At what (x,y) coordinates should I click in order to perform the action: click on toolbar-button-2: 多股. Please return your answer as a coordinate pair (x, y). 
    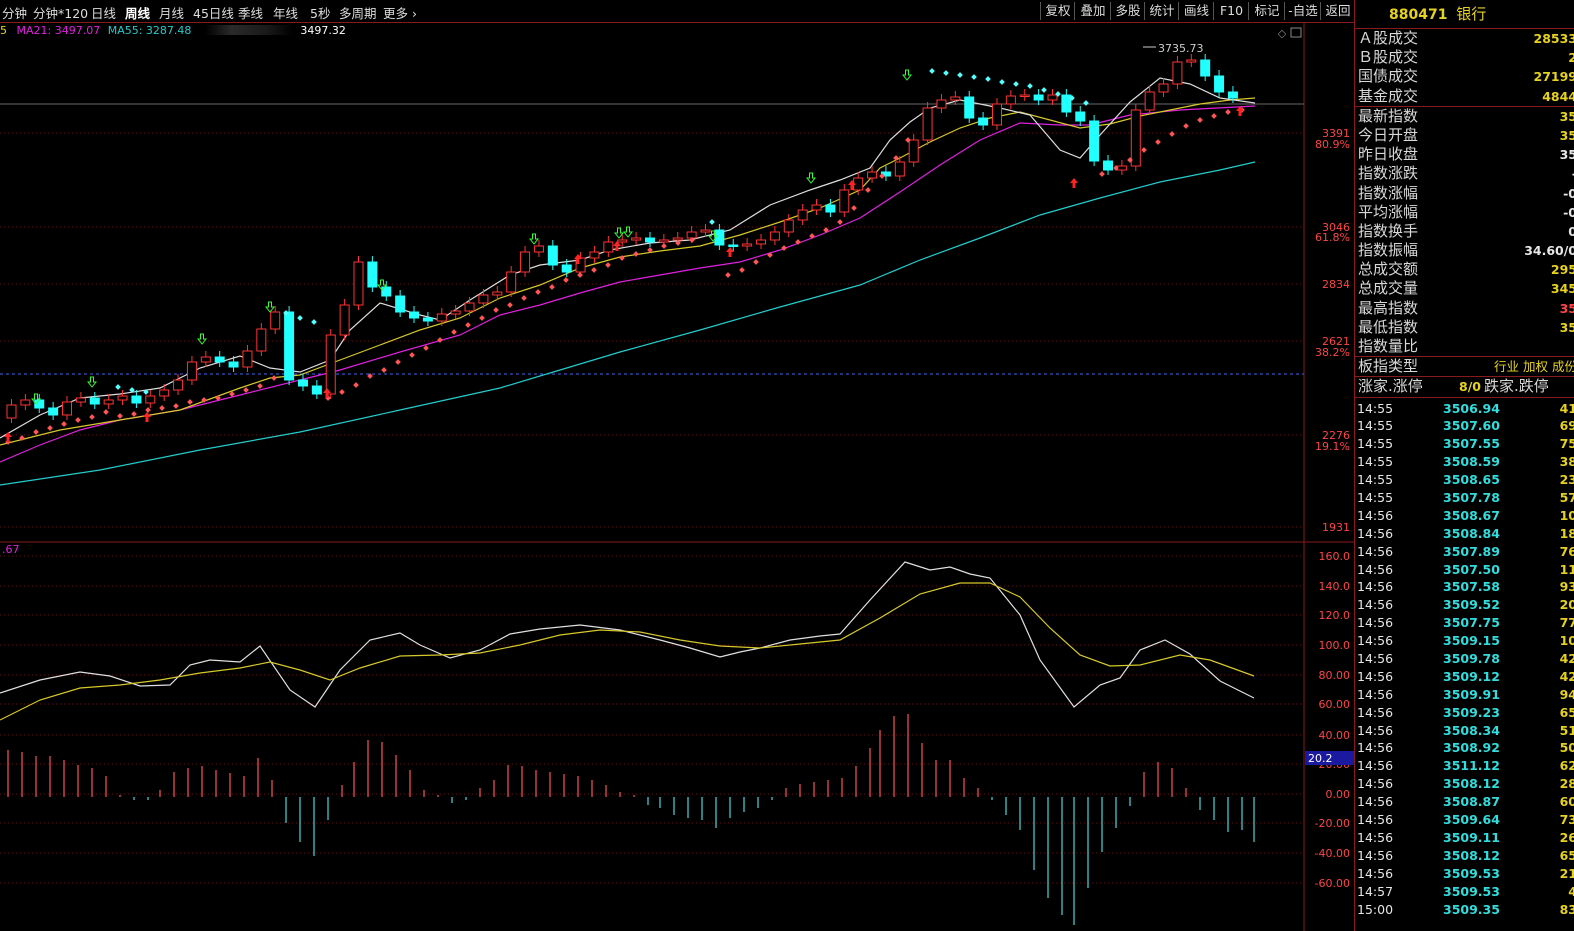
    Looking at the image, I should click on (1127, 11).